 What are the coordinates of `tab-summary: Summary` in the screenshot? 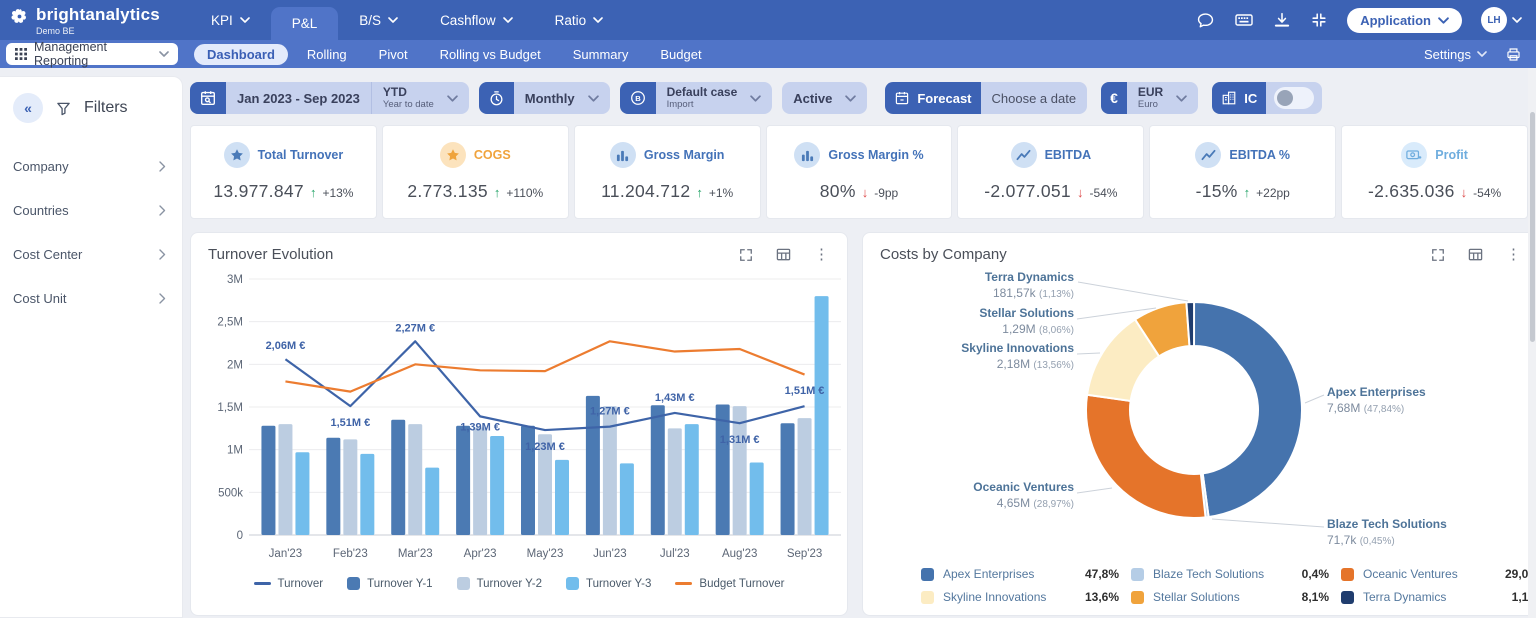 It's located at (601, 54).